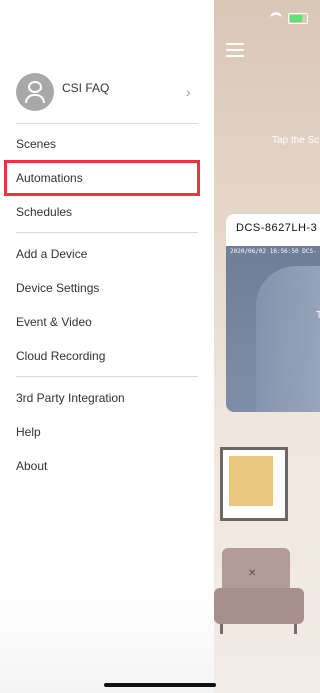 The width and height of the screenshot is (320, 693). Describe the element at coordinates (36, 144) in the screenshot. I see `menu-item-scenes: Scenes` at that location.